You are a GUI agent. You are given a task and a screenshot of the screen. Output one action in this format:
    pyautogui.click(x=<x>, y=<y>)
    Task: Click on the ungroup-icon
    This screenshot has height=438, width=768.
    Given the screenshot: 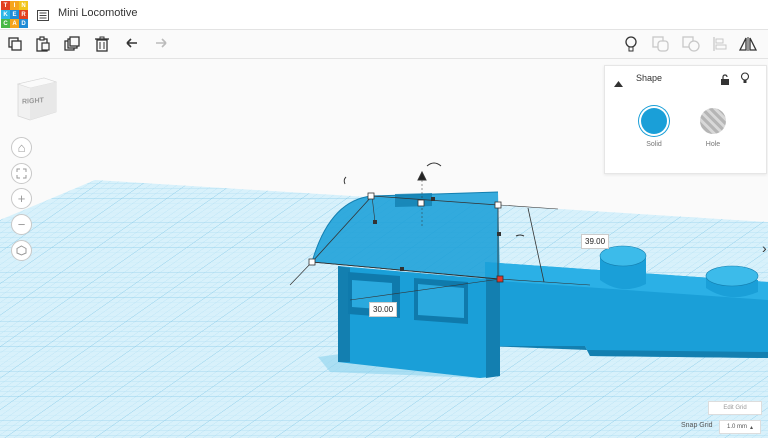 What is the action you would take?
    pyautogui.click(x=691, y=44)
    